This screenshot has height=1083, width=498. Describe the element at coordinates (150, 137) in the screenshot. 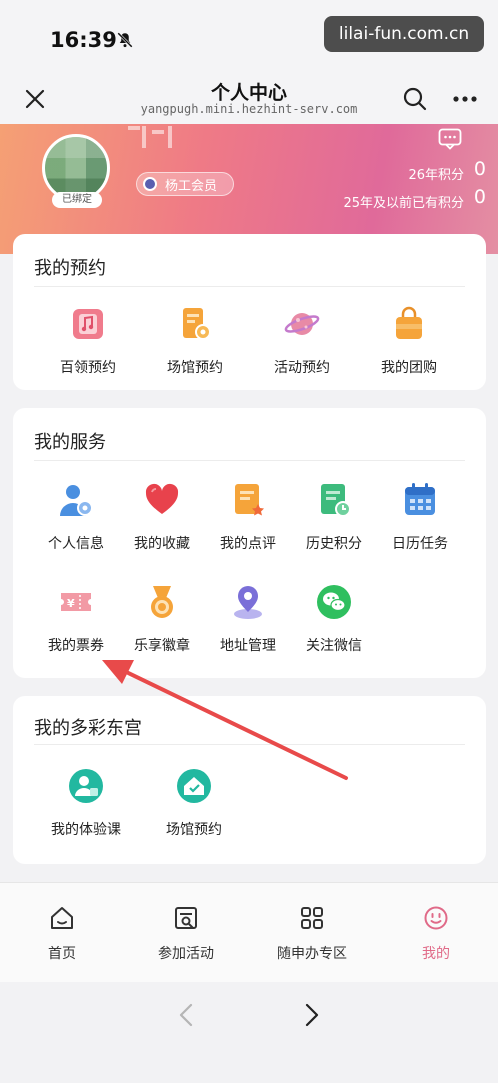

I see `banner-decoration-icon` at that location.